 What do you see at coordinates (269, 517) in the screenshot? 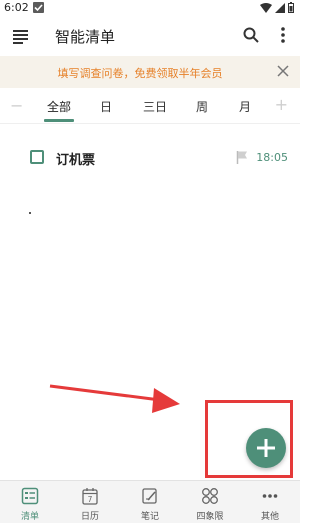
I see `nav-label-more: 其他` at bounding box center [269, 517].